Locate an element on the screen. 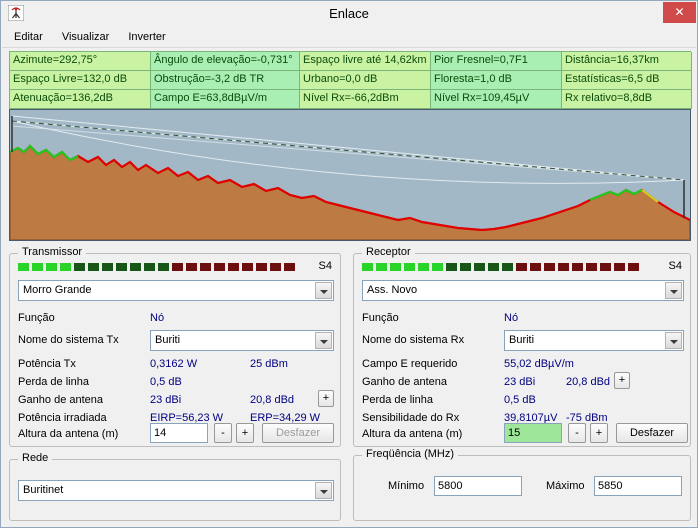 This screenshot has height=528, width=698. info-cell: Espaço livre até 14,62km is located at coordinates (365, 61).